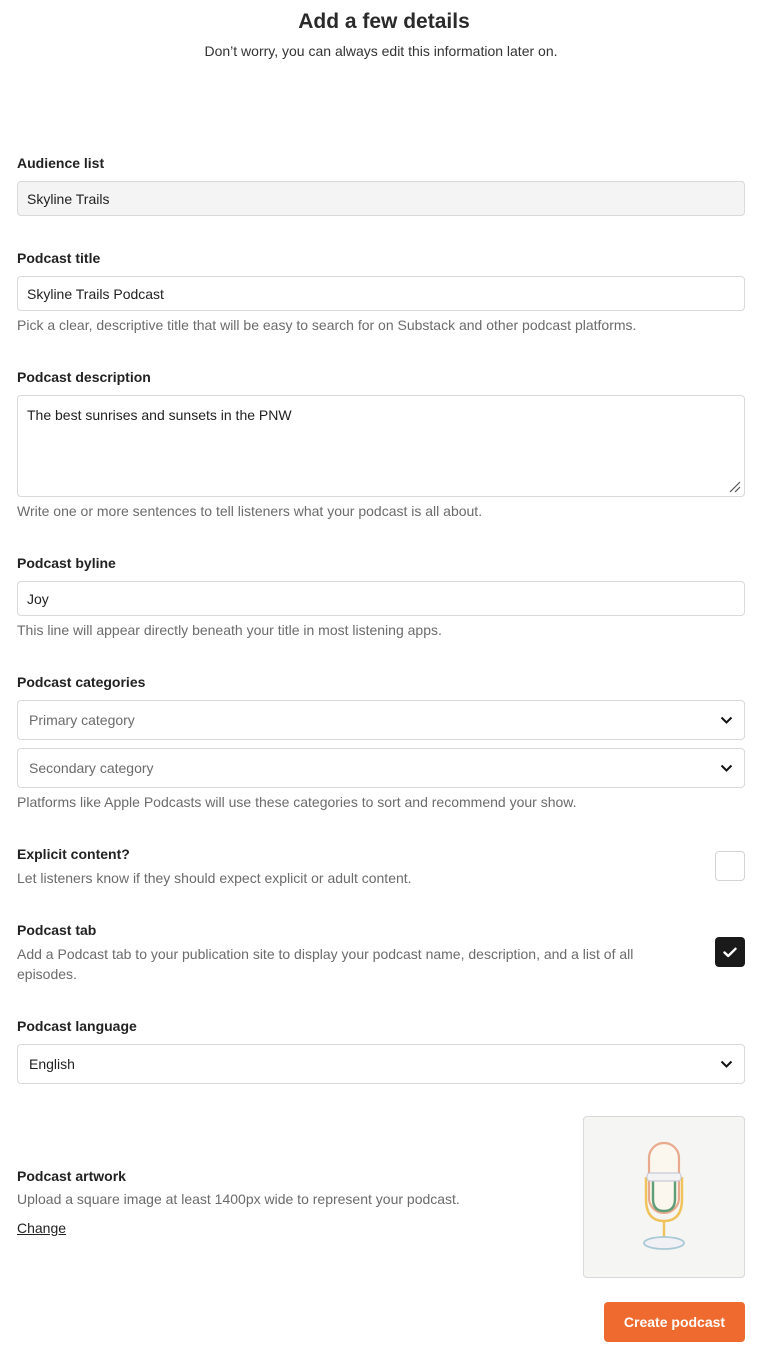 The image size is (768, 1366). I want to click on podcast-title-label: Podcast title, so click(59, 258).